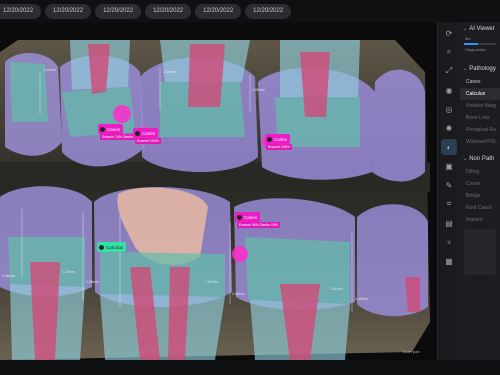 Image resolution: width=500 pixels, height=375 pixels. I want to click on pathology-item-calculus: Calculus, so click(480, 94).